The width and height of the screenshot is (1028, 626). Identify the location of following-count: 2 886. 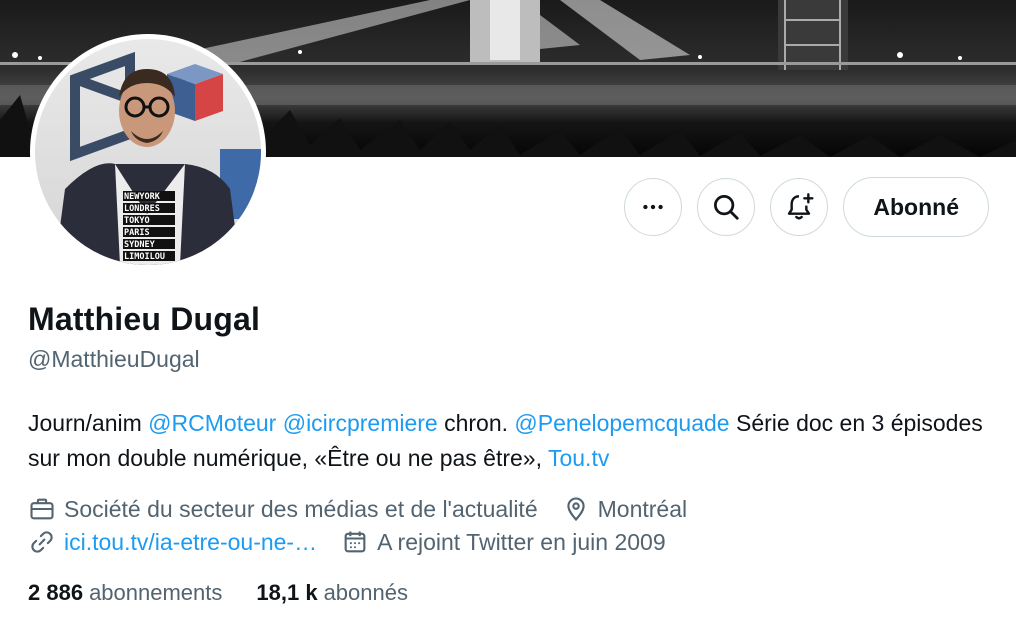
(56, 592).